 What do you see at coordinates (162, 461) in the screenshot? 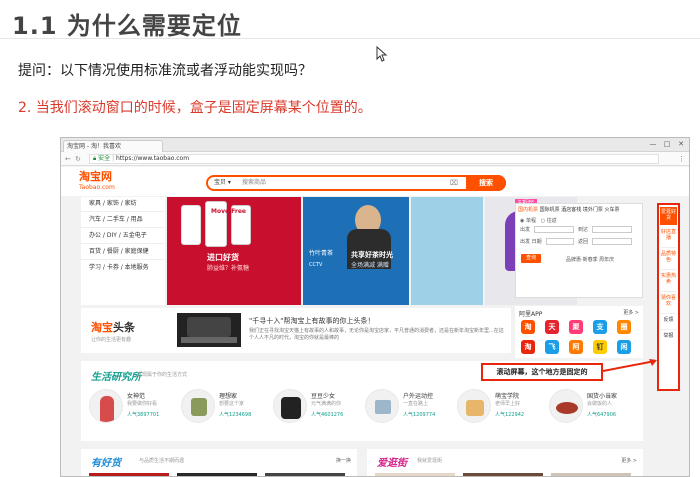
I see `good-goods-subtitle: 与品质生活不期而遇` at bounding box center [162, 461].